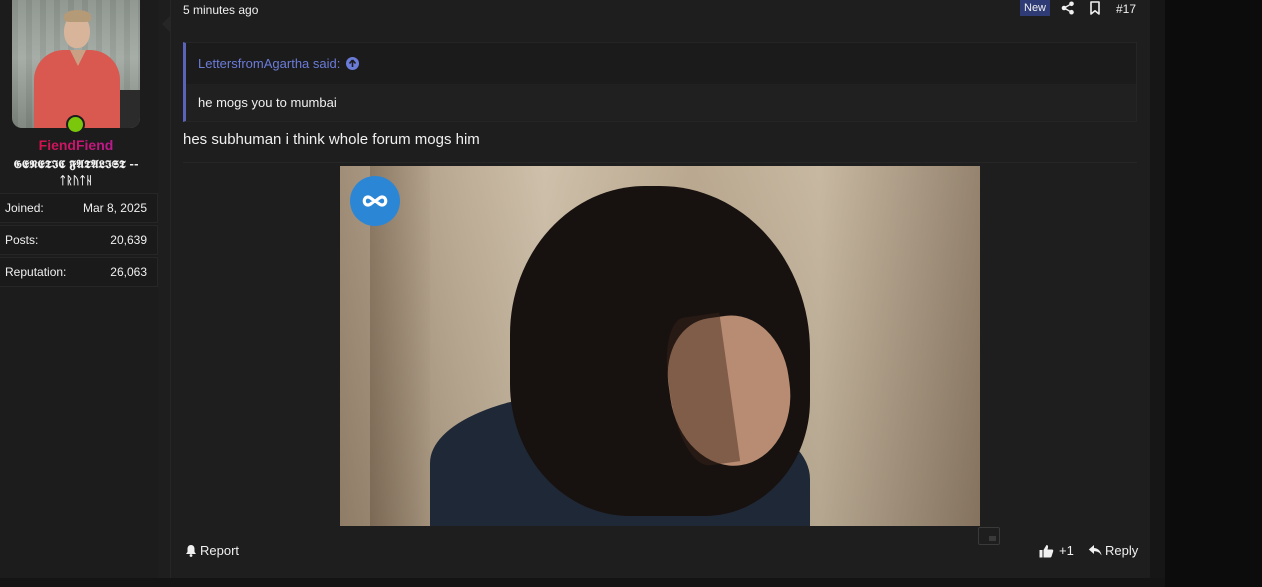 The height and width of the screenshot is (587, 1262). What do you see at coordinates (353, 63) in the screenshot?
I see `arrow-up-circle-icon` at bounding box center [353, 63].